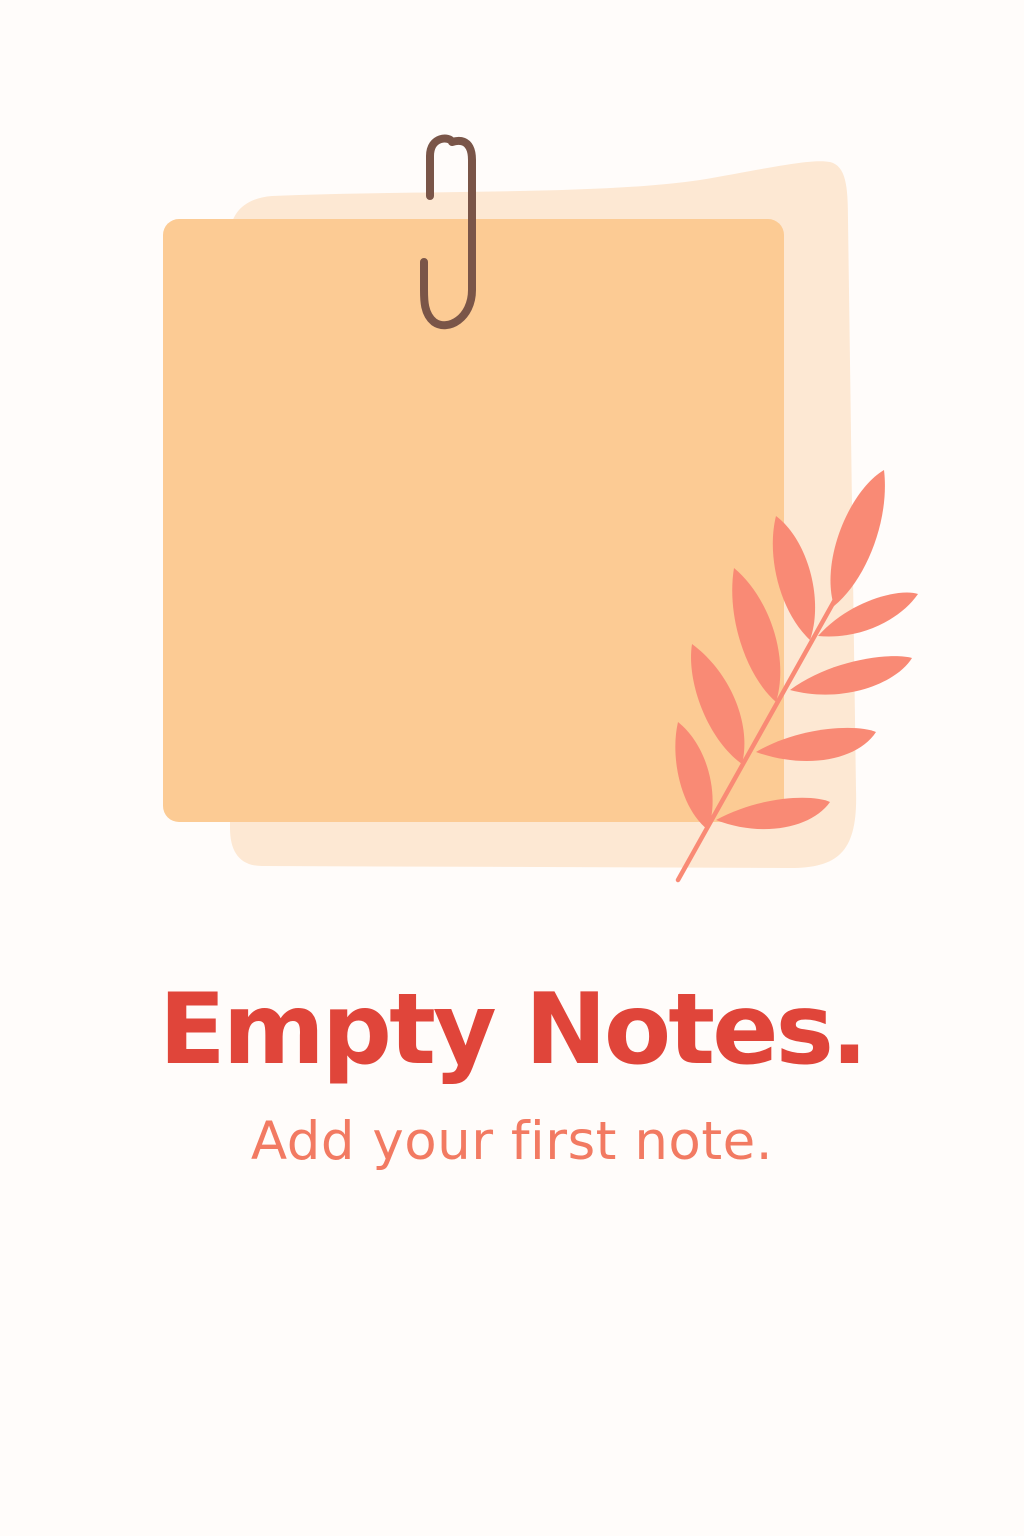 The image size is (1024, 1536). What do you see at coordinates (512, 1141) in the screenshot?
I see `empty-state-subtitle: Add your first note.` at bounding box center [512, 1141].